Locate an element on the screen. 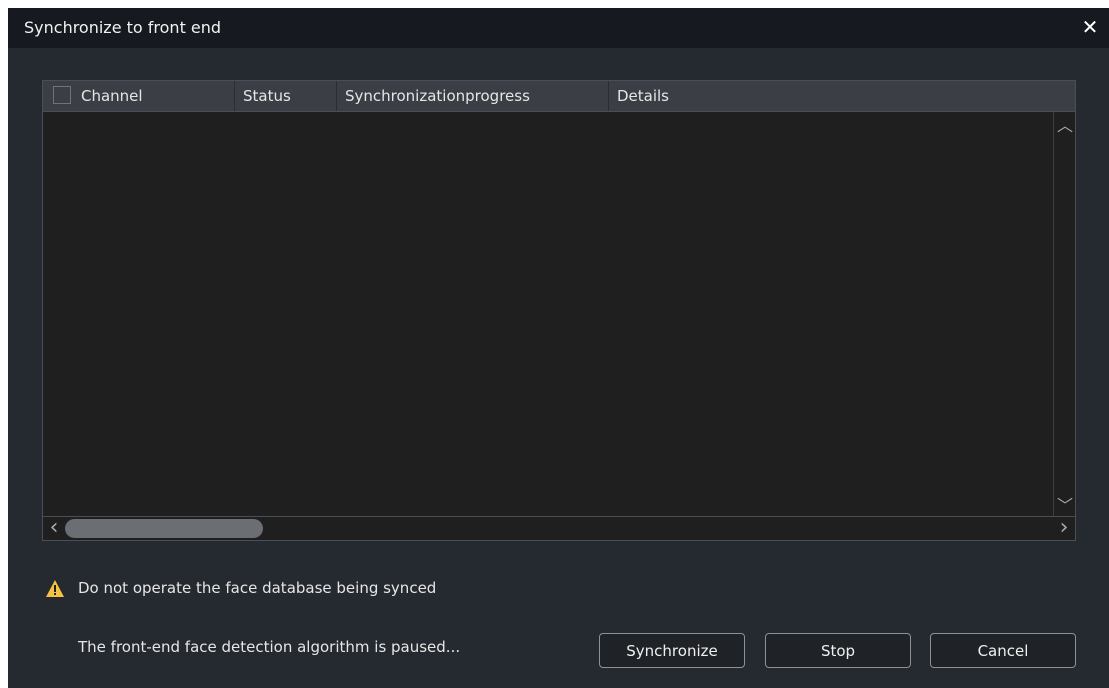  column-header-progress: Synchronizationprogress is located at coordinates (473, 96).